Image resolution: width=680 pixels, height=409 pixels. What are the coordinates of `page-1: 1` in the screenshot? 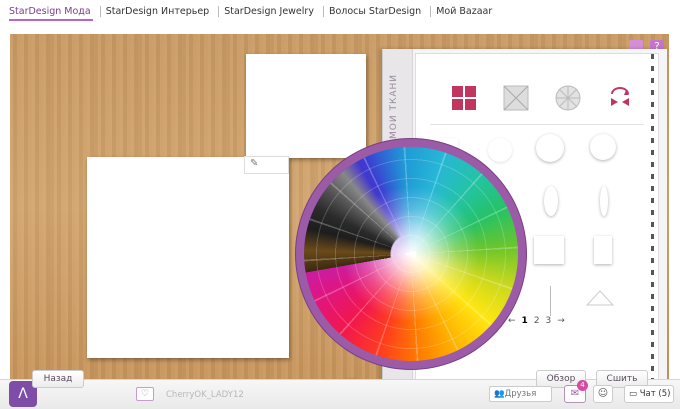 It's located at (525, 321).